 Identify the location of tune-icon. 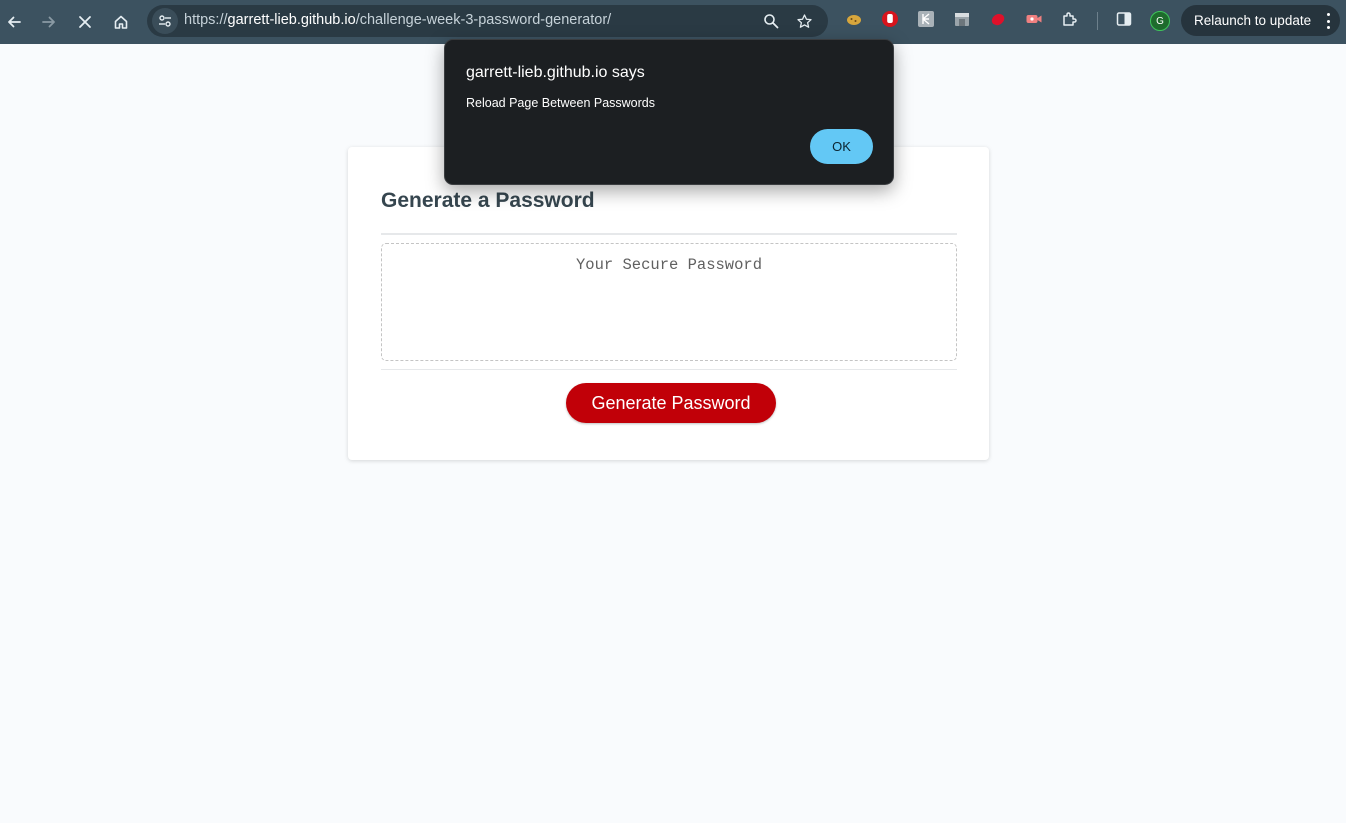
(165, 21).